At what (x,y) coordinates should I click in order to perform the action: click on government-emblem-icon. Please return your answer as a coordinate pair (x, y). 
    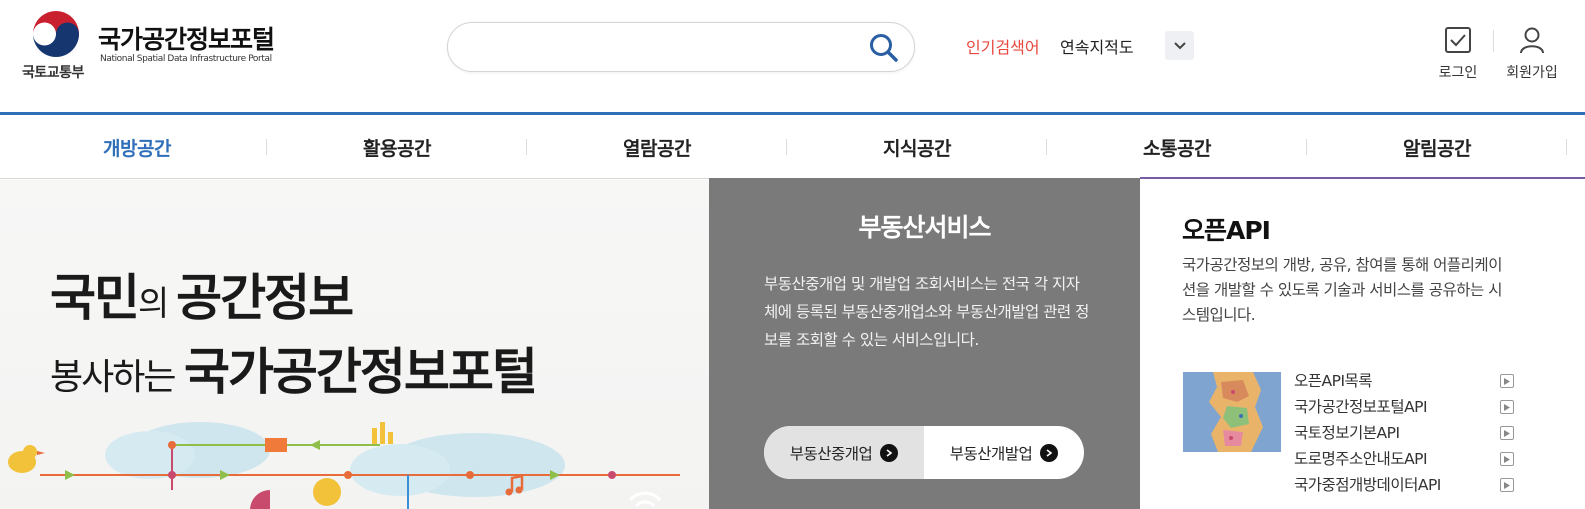
    Looking at the image, I should click on (56, 34).